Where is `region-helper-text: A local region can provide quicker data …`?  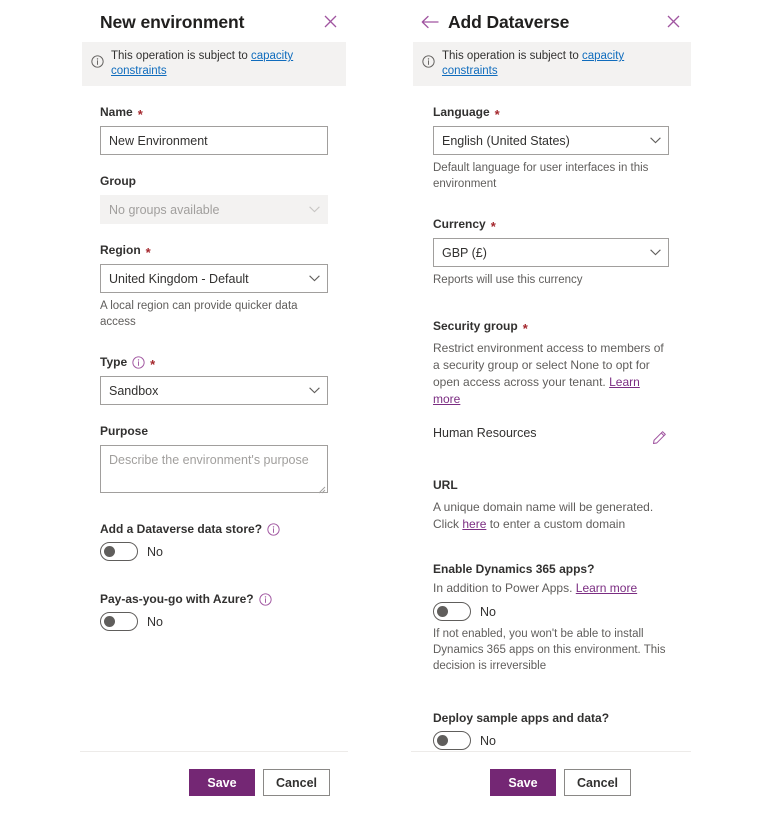
region-helper-text: A local region can provide quicker data … is located at coordinates (199, 314).